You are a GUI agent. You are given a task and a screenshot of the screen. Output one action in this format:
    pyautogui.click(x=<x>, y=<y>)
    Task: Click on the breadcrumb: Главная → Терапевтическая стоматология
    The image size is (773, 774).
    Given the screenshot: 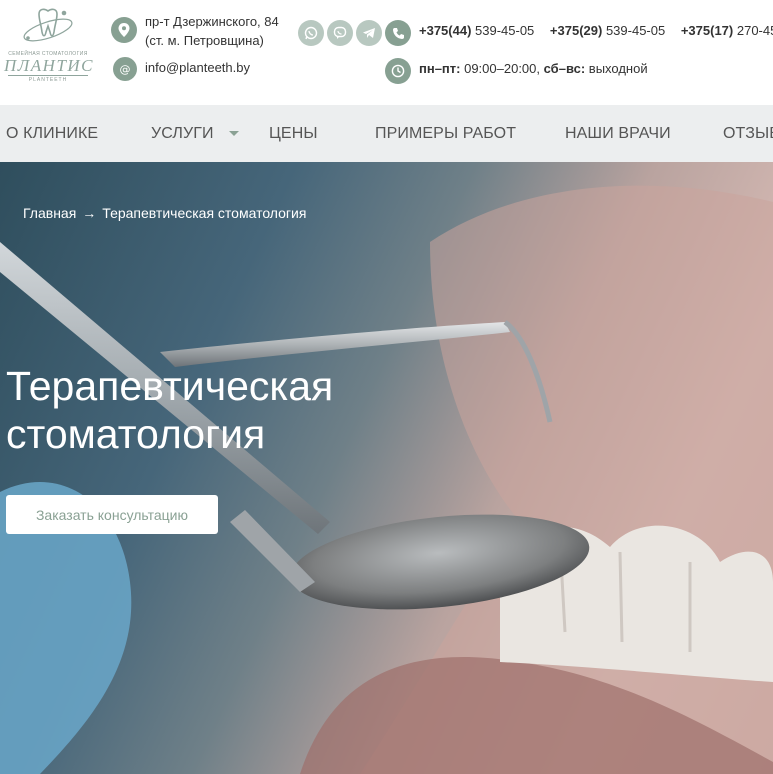 What is the action you would take?
    pyautogui.click(x=164, y=213)
    